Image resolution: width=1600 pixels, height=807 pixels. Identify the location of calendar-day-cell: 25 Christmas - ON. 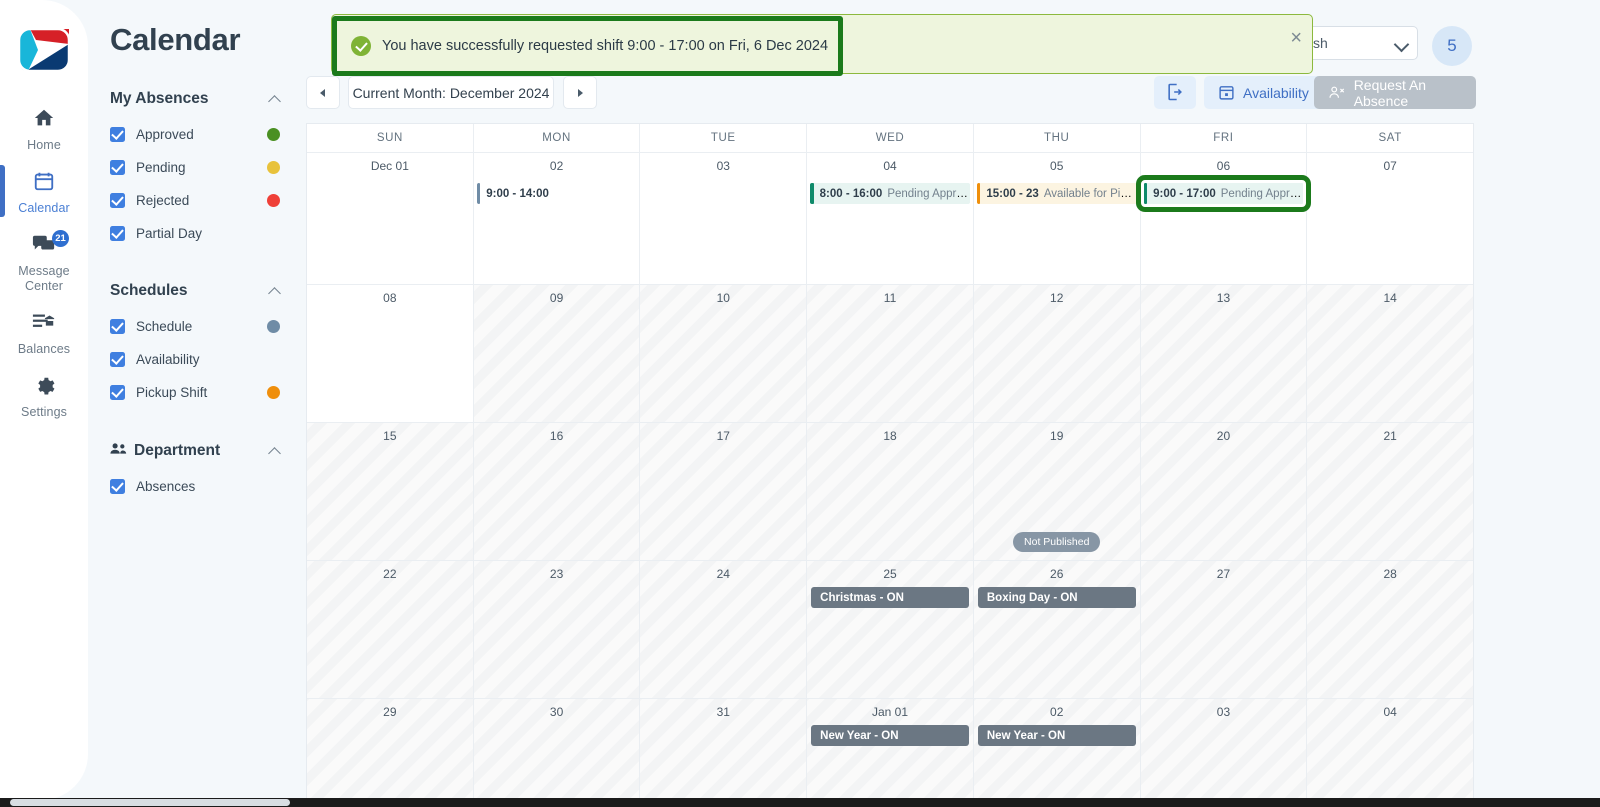
(890, 629).